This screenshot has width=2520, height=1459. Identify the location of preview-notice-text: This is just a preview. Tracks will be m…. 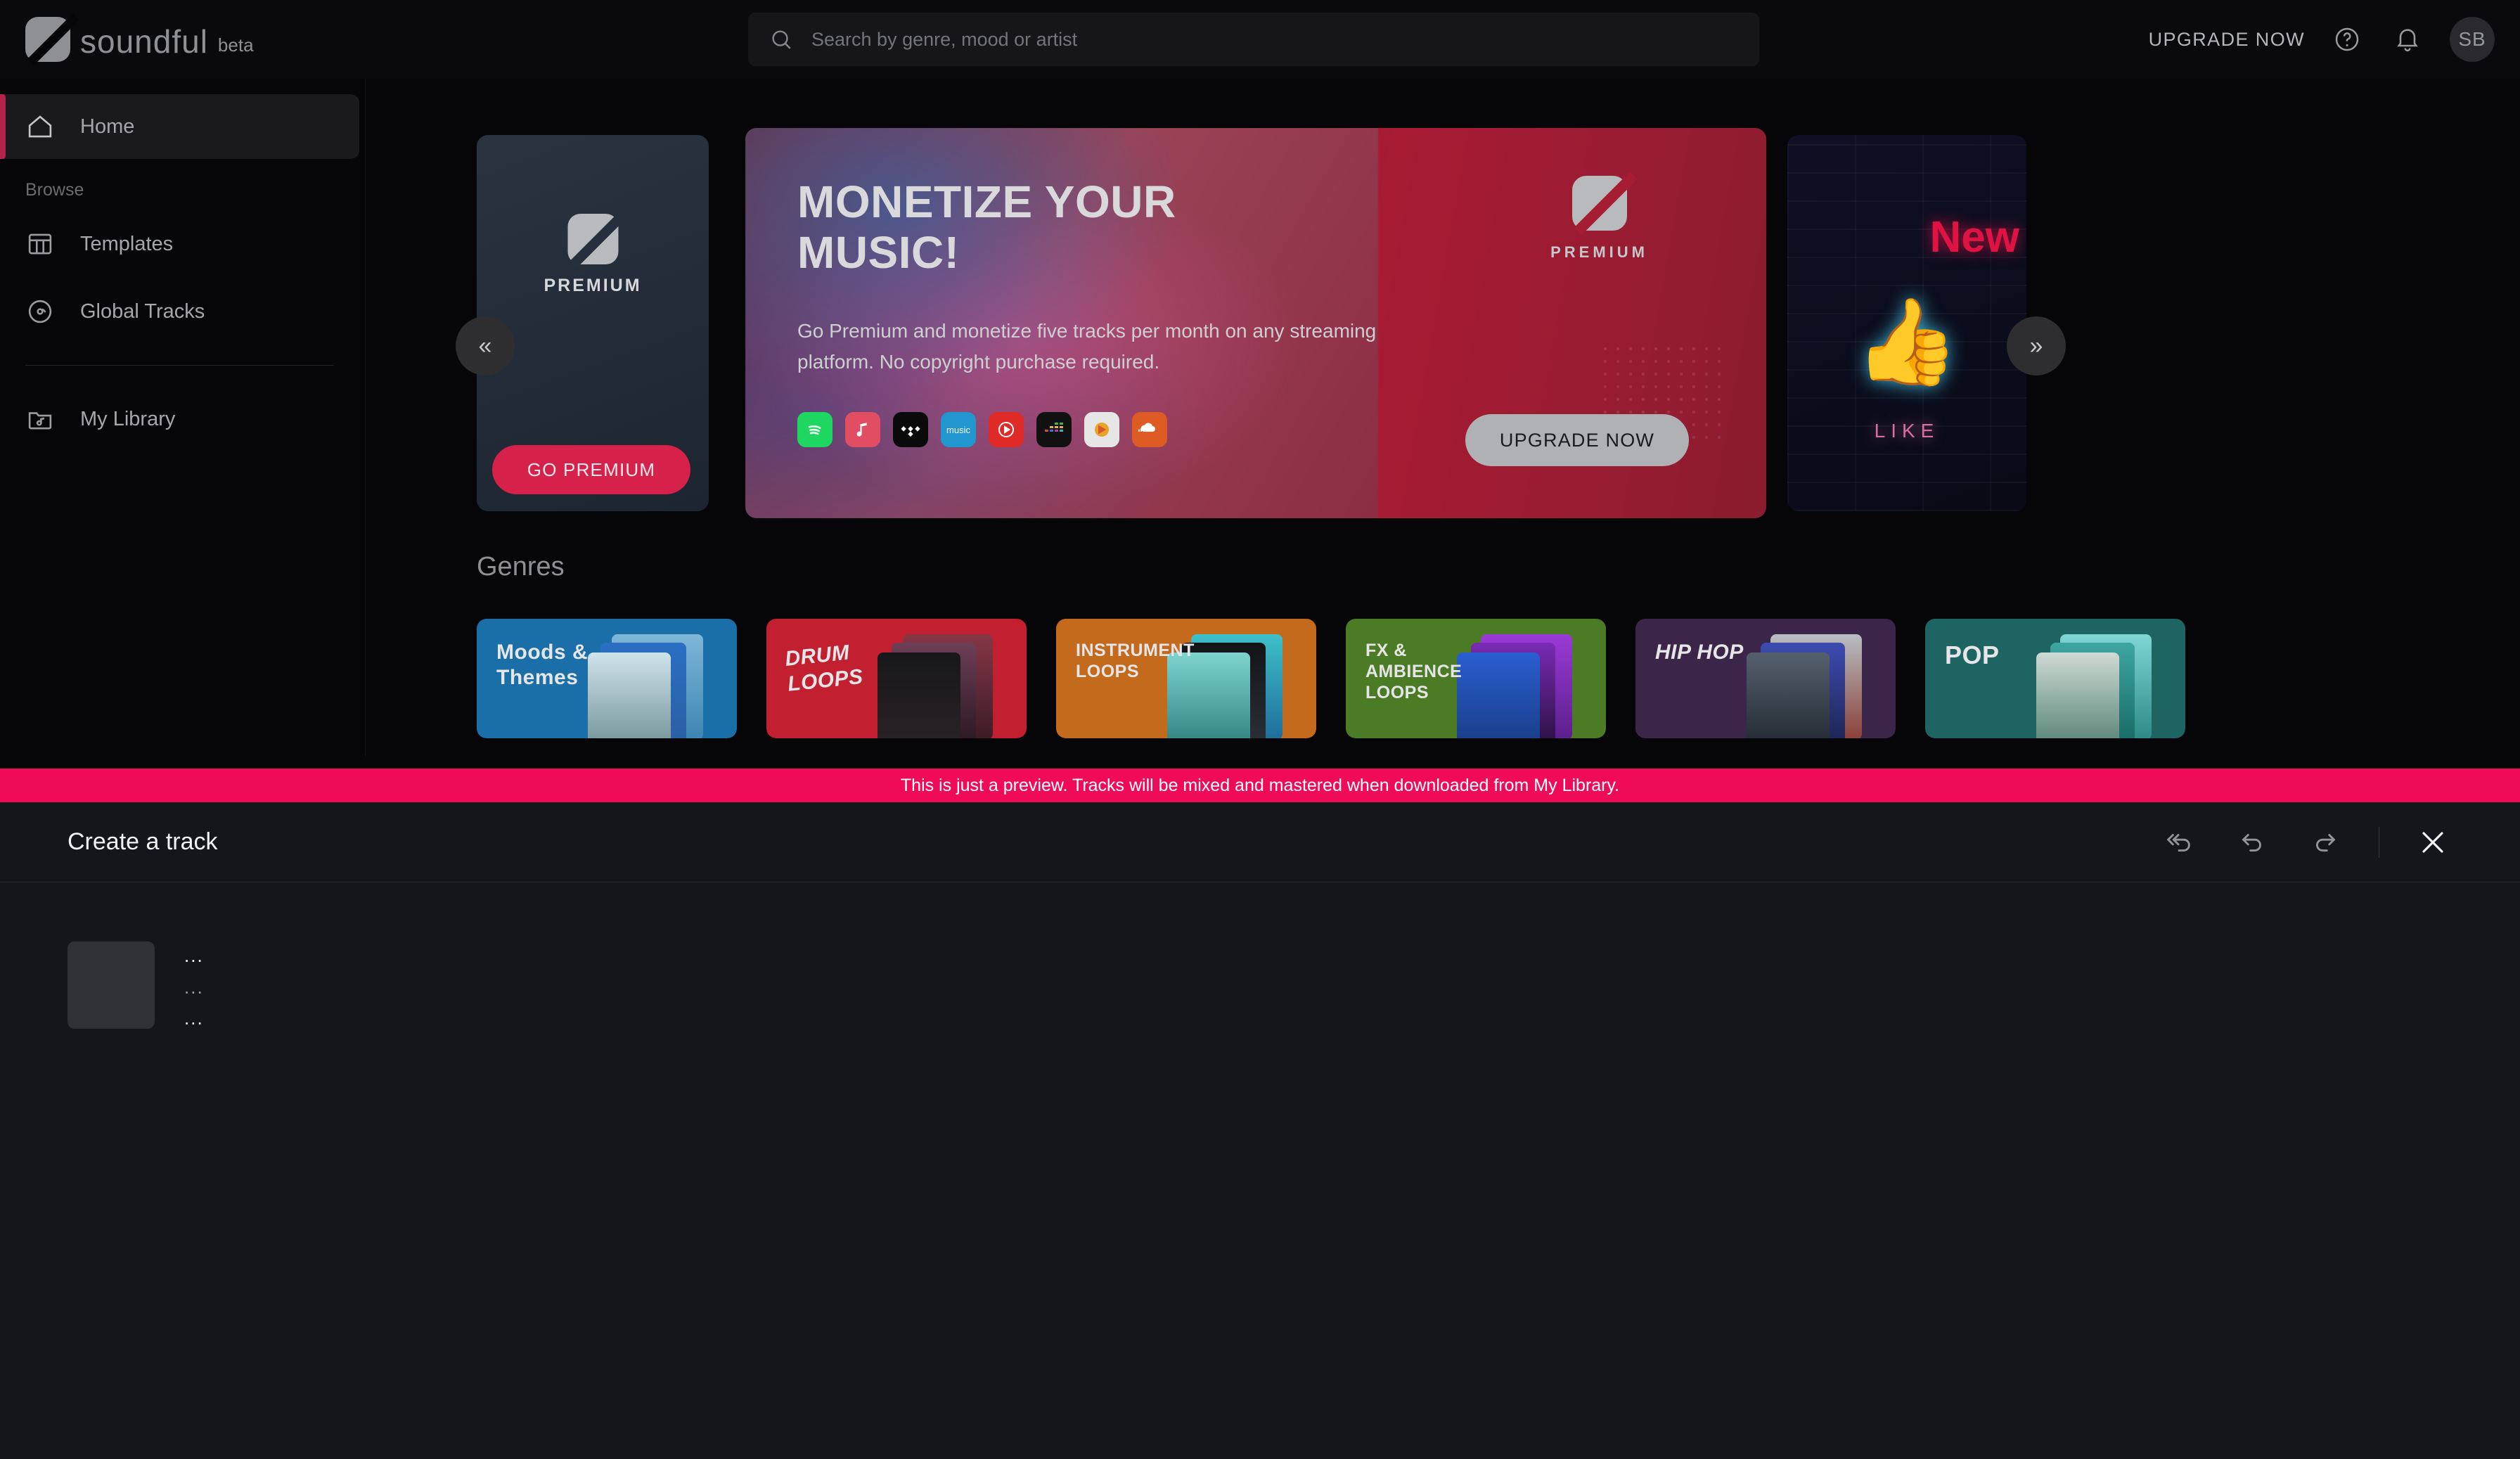
(1260, 785).